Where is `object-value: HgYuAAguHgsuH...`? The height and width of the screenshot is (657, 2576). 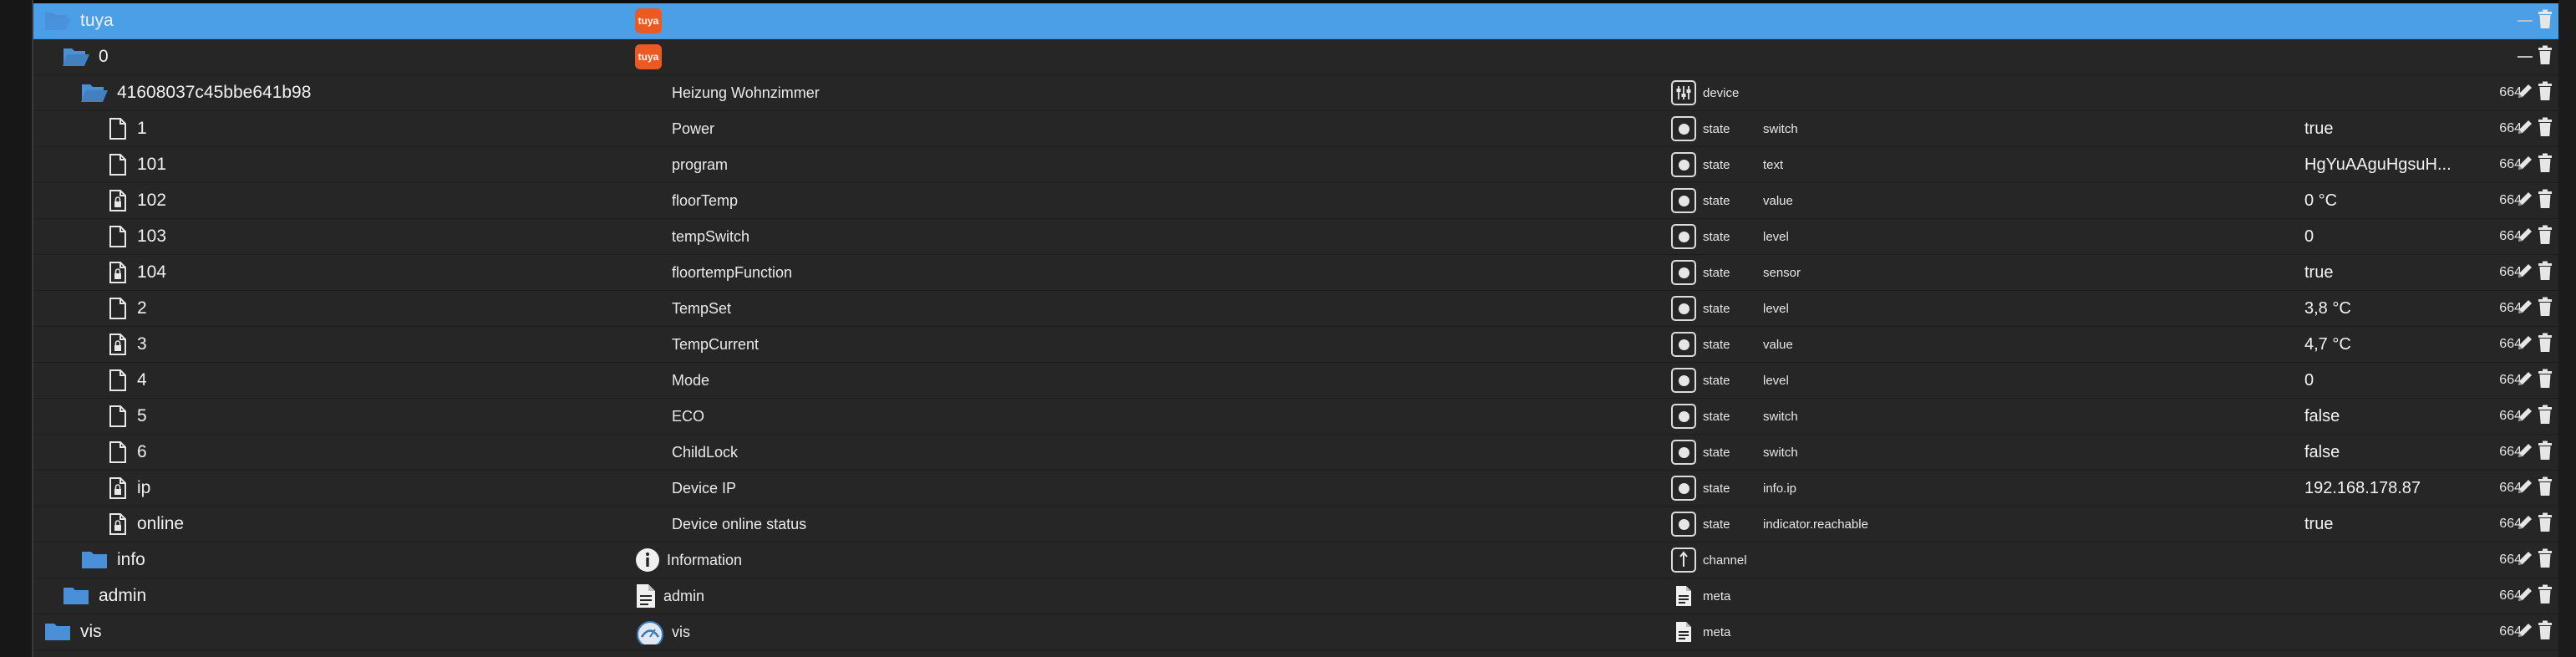 object-value: HgYuAAguHgsuH... is located at coordinates (2378, 165).